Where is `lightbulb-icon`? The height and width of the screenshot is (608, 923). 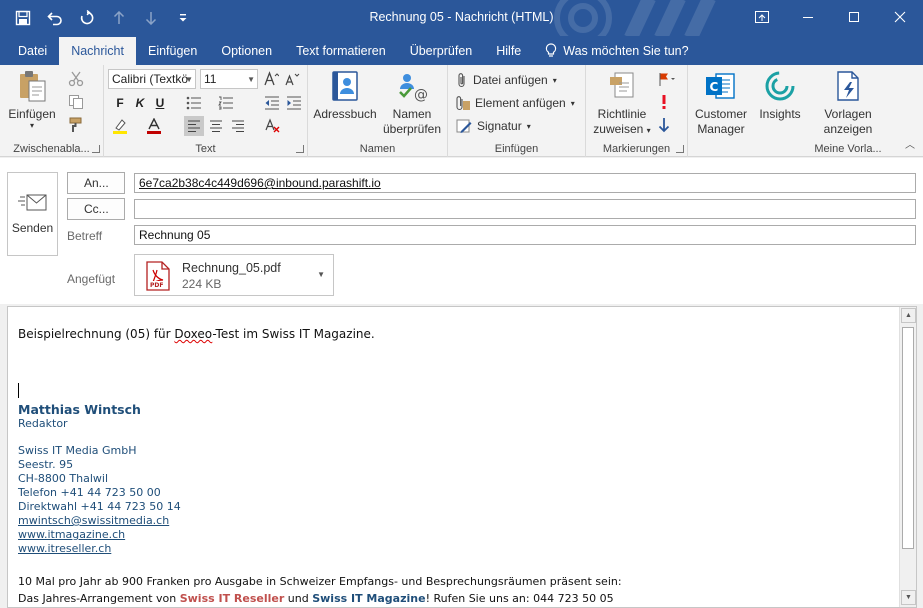
lightbulb-icon is located at coordinates (551, 50).